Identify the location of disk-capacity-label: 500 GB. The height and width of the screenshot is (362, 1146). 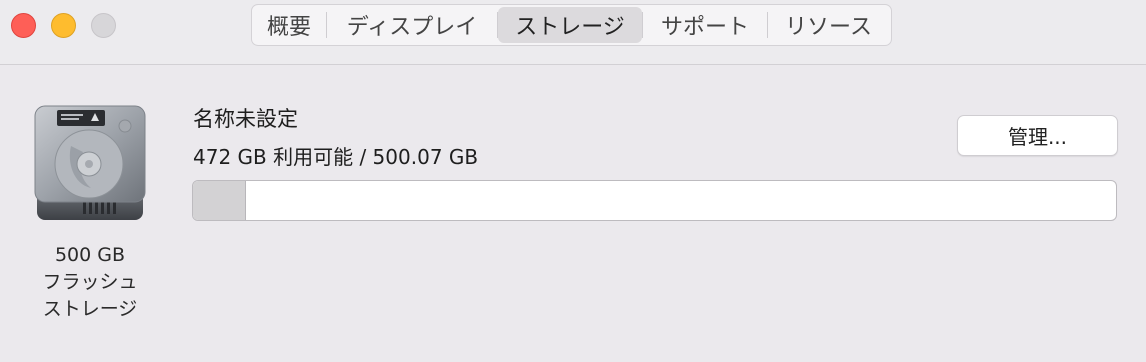
(90, 255).